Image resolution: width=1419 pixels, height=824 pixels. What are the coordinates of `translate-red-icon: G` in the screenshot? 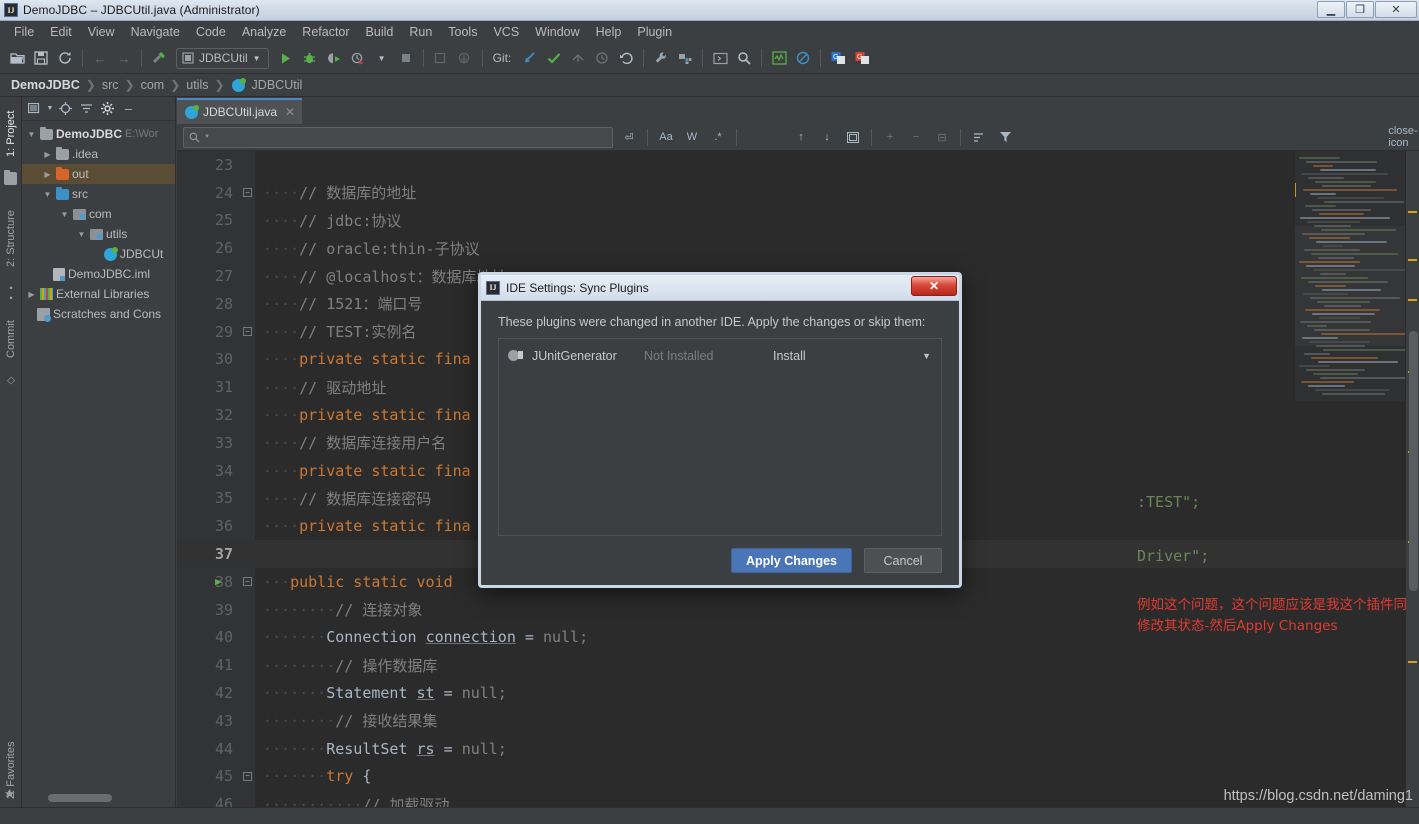 It's located at (862, 58).